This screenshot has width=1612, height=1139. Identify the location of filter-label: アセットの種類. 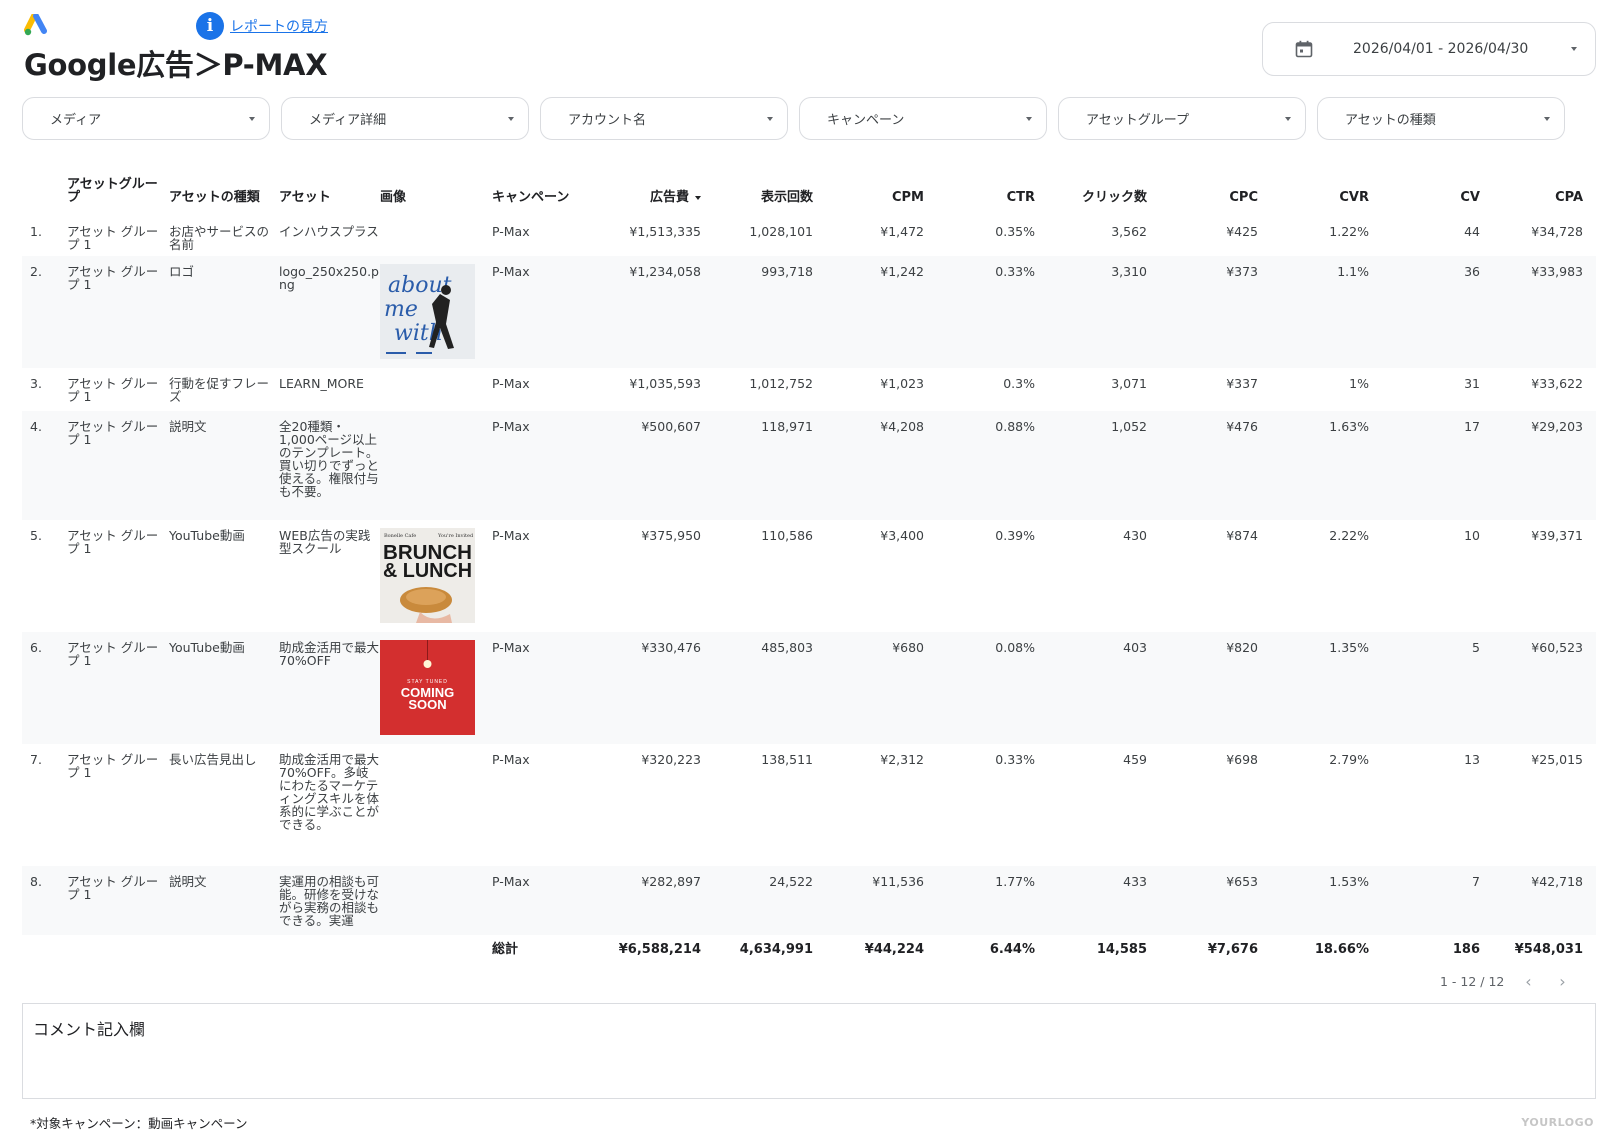
(1390, 120).